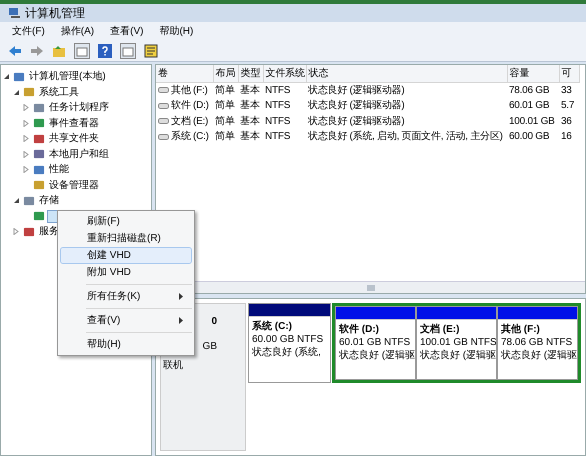 This screenshot has width=586, height=456. I want to click on menu-item: 帮助(H), so click(176, 31).